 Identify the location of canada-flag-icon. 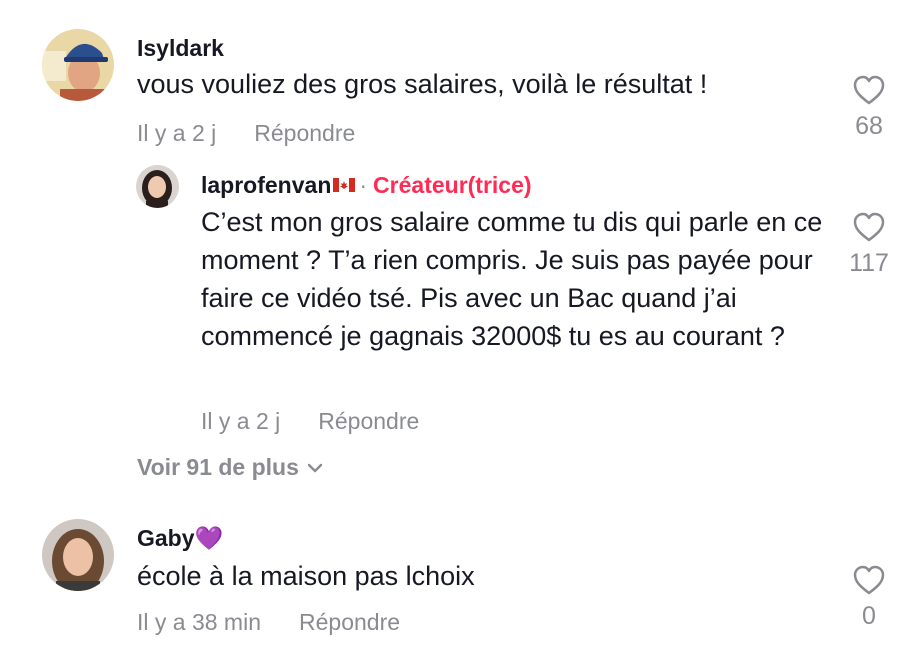
(344, 184).